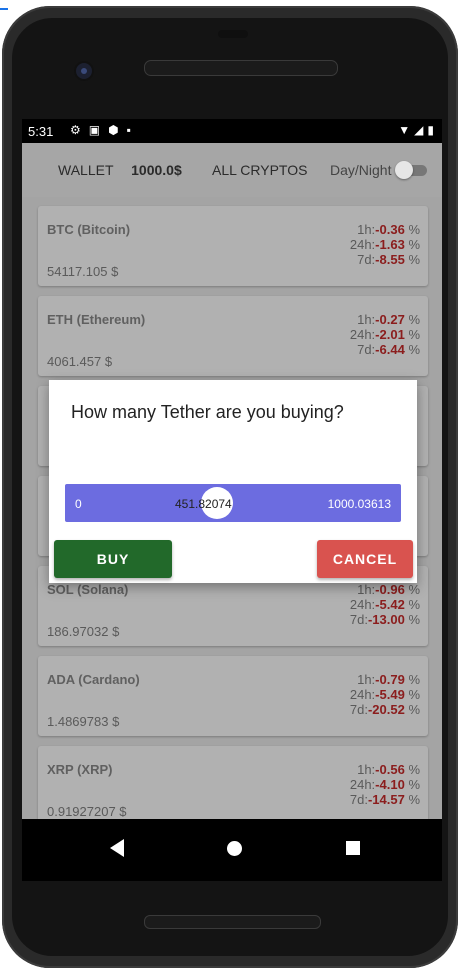 The width and height of the screenshot is (460, 970). Describe the element at coordinates (156, 170) in the screenshot. I see `wallet-amount: 1000.0$` at that location.